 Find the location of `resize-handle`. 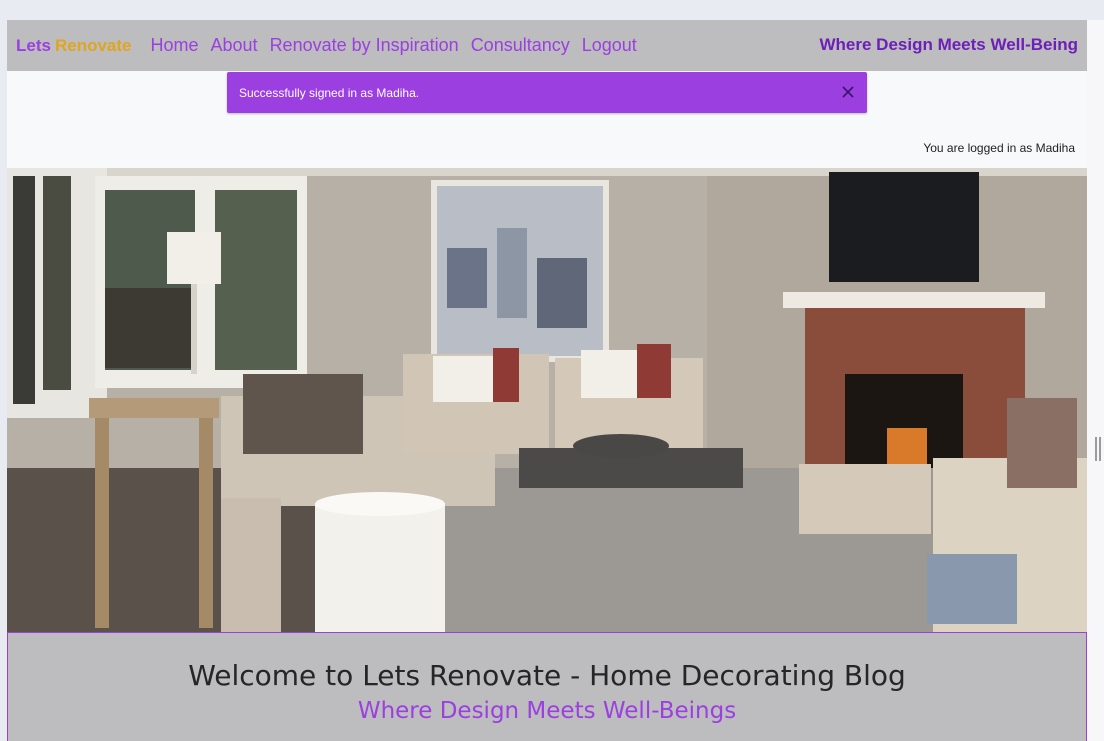

resize-handle is located at coordinates (1098, 449).